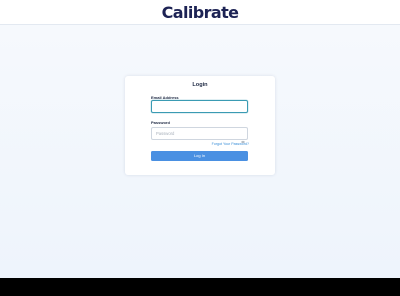 The width and height of the screenshot is (400, 296). Describe the element at coordinates (230, 144) in the screenshot. I see `forgot-password-link: Forgot Your Password?` at that location.